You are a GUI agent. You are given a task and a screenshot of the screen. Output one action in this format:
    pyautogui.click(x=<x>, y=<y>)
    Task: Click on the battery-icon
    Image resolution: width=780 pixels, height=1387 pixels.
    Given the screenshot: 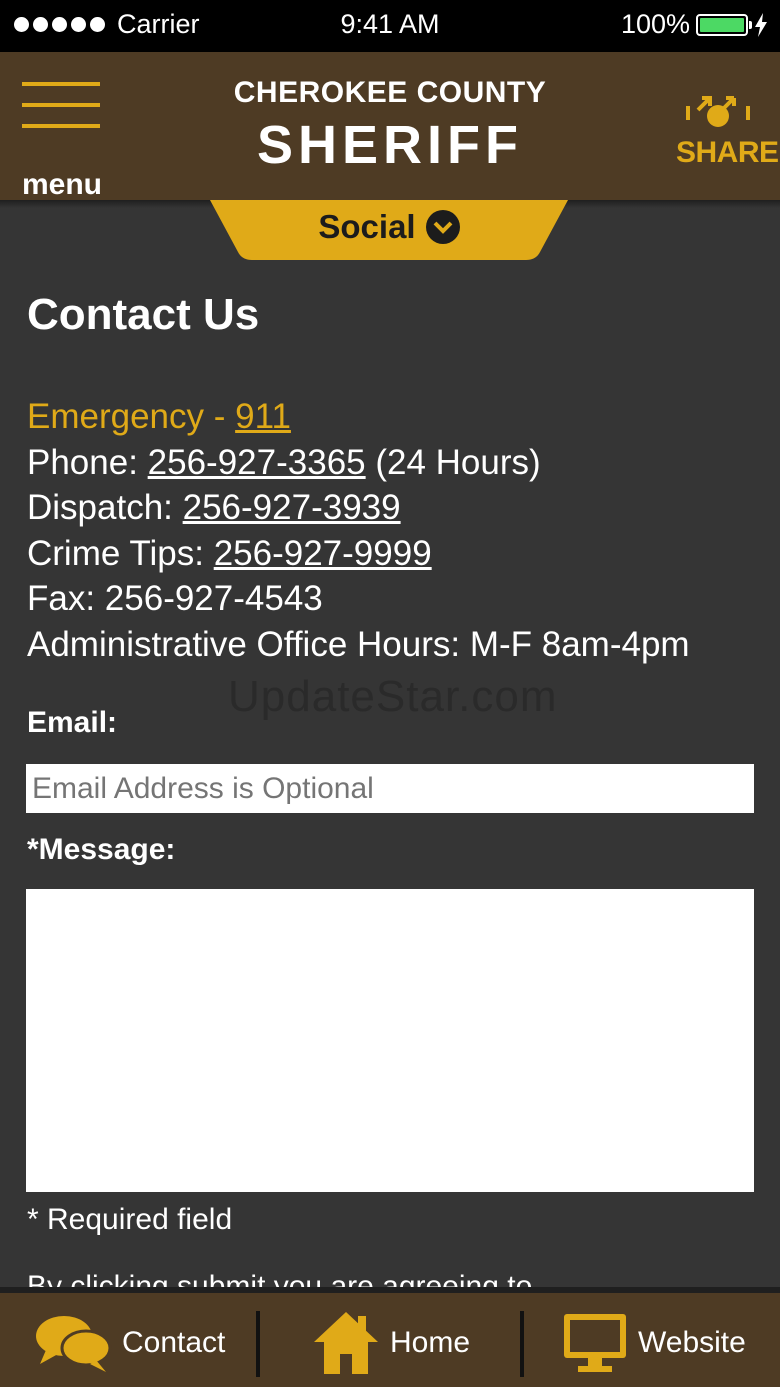 What is the action you would take?
    pyautogui.click(x=724, y=24)
    